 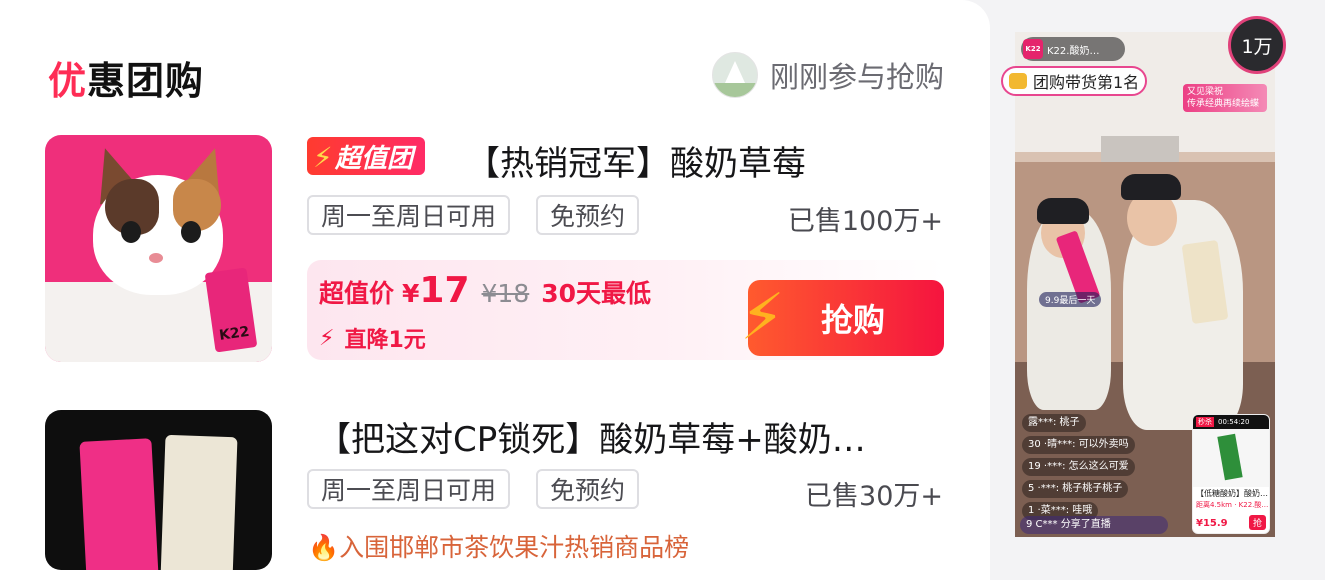 What do you see at coordinates (856, 77) in the screenshot?
I see `recent-purchase-text: 刚刚参与抢购` at bounding box center [856, 77].